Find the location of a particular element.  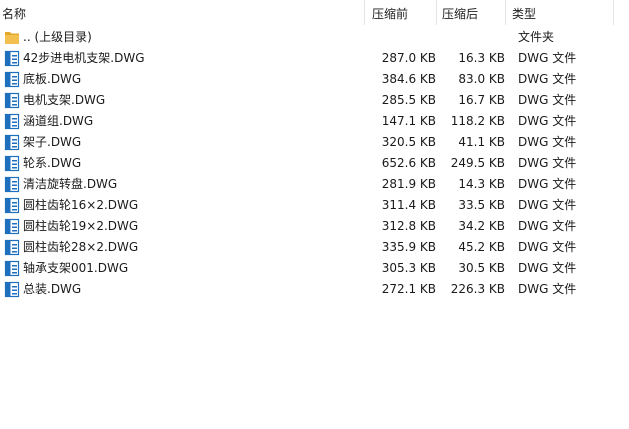

file-size: 312.8 KB is located at coordinates (408, 226).